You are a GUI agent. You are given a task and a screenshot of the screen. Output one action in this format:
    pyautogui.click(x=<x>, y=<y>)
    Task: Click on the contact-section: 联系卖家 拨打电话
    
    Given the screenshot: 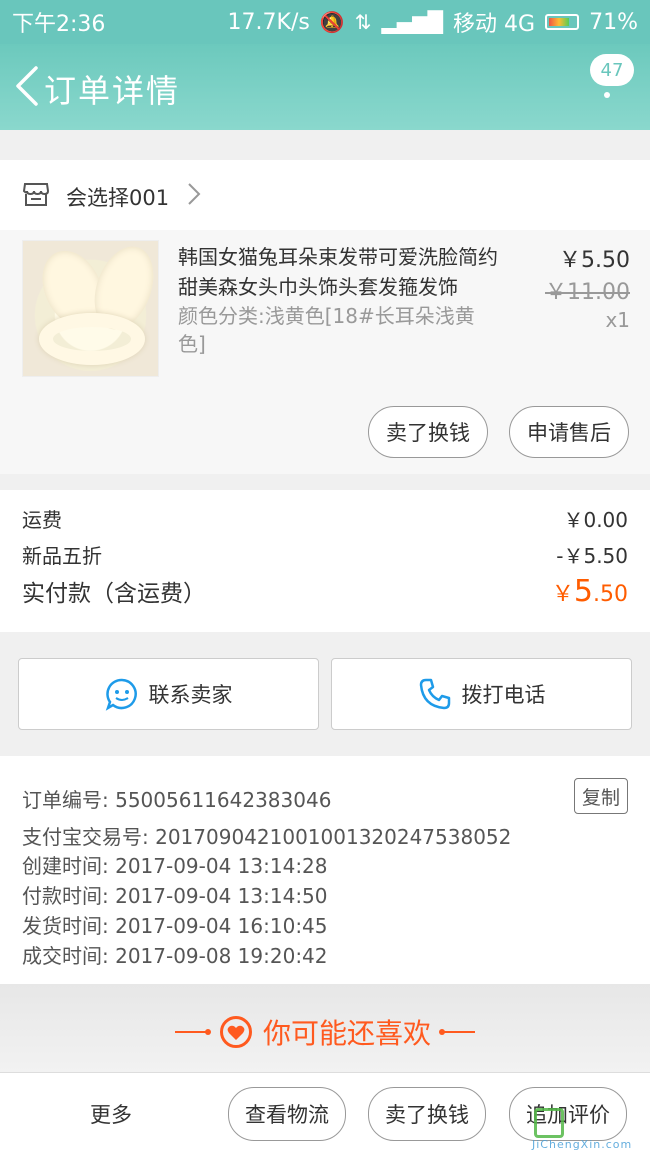 What is the action you would take?
    pyautogui.click(x=325, y=694)
    